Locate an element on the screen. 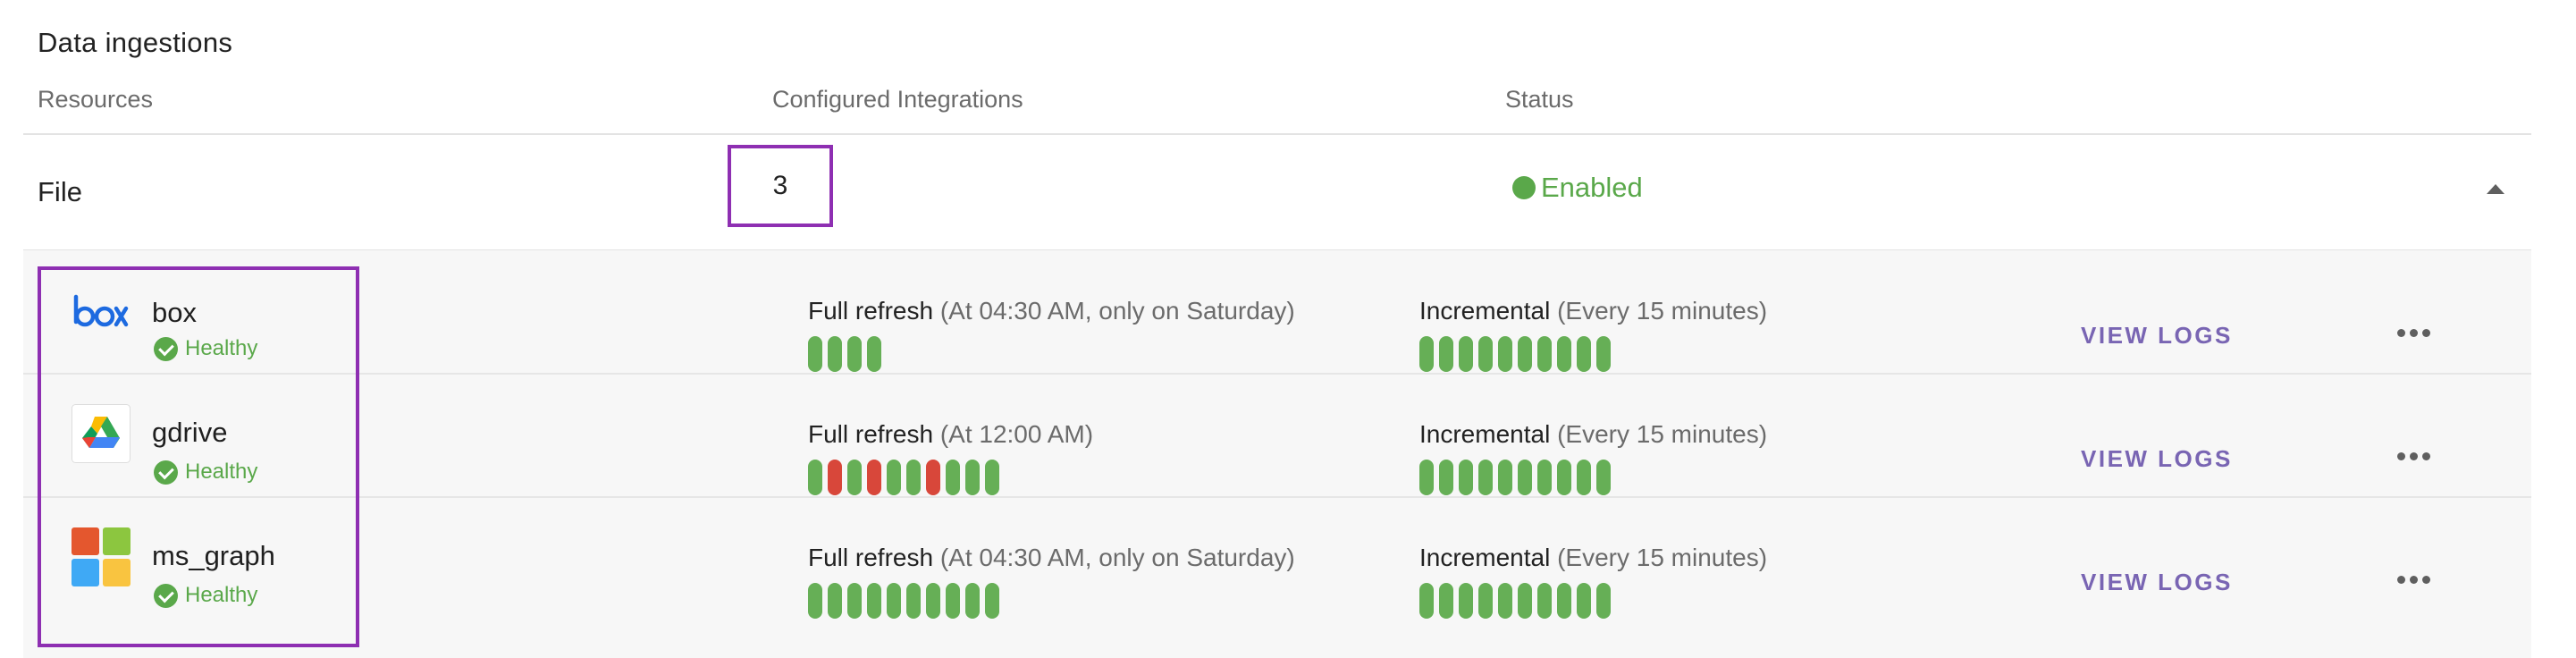 The height and width of the screenshot is (658, 2576). integration-name: box is located at coordinates (175, 312).